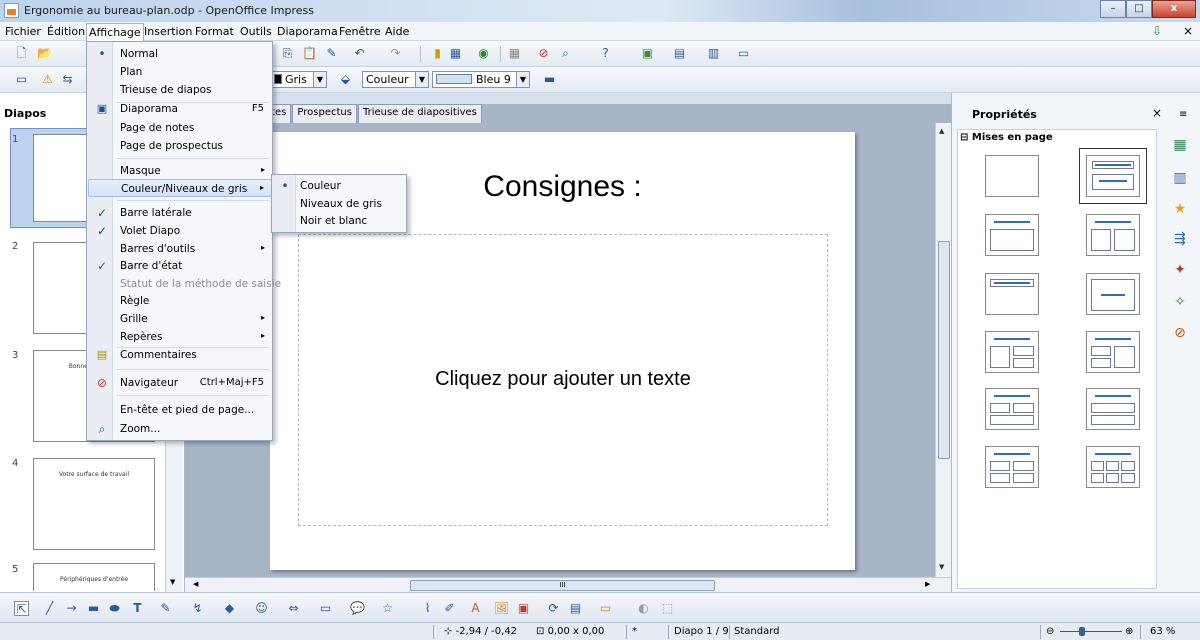  Describe the element at coordinates (1129, 631) in the screenshot. I see `zoom-in-icon: ⊕` at that location.